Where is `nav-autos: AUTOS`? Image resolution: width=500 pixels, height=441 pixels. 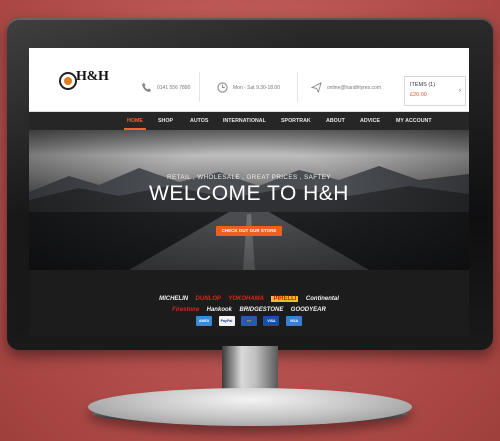 nav-autos: AUTOS is located at coordinates (199, 121).